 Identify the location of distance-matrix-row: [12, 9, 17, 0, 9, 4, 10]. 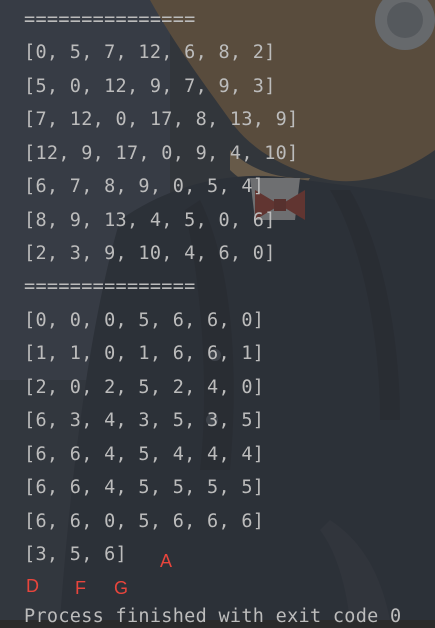
(161, 153).